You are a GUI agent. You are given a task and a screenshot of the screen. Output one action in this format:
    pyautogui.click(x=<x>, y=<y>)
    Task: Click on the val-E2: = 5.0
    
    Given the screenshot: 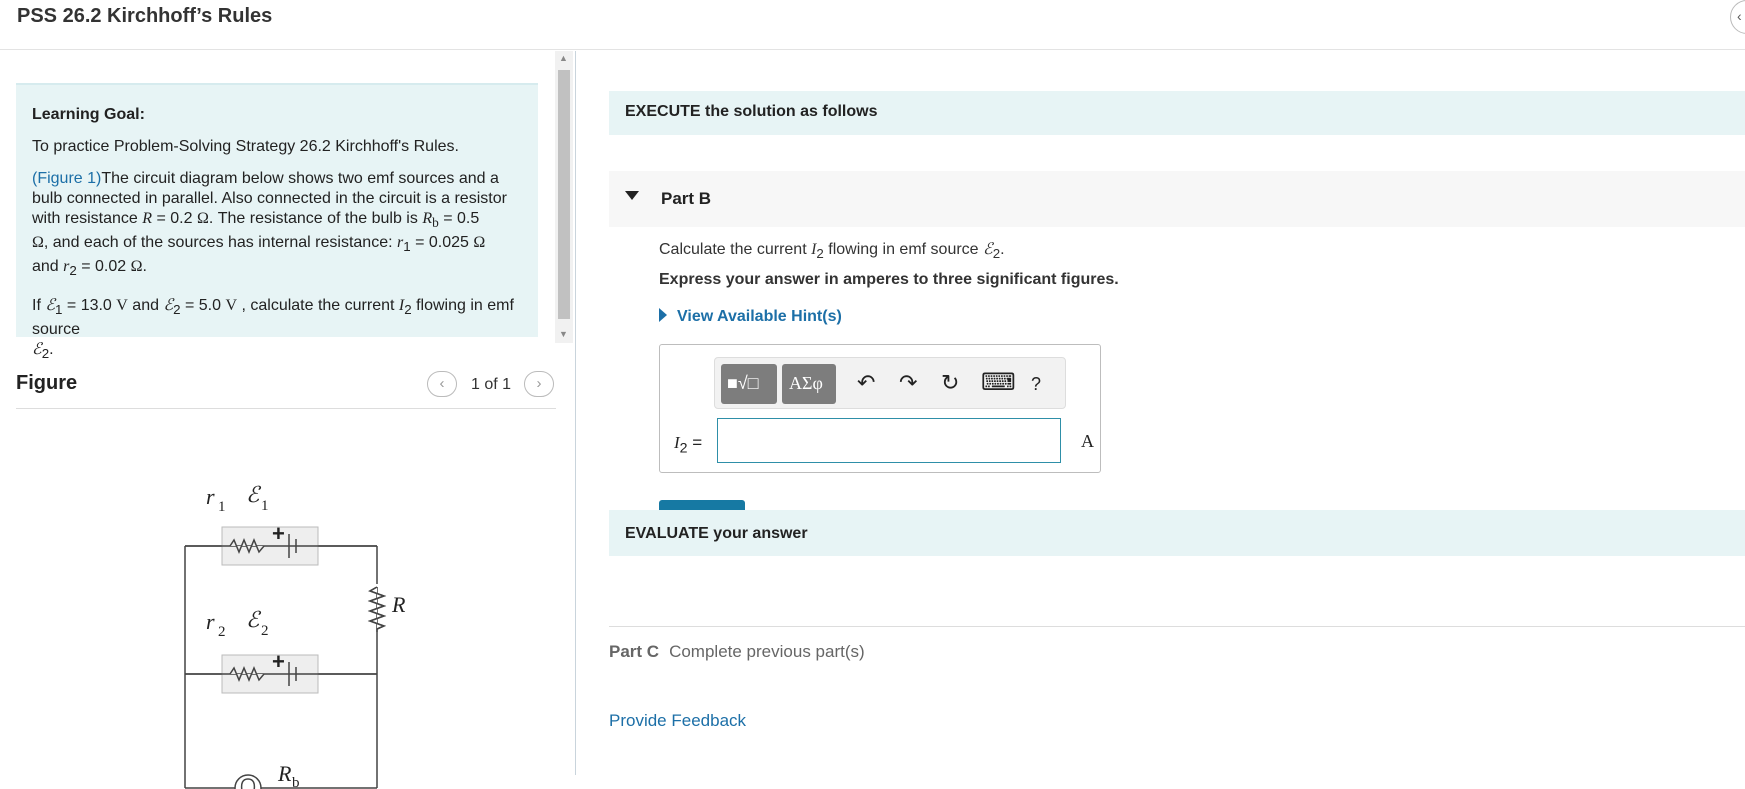 What is the action you would take?
    pyautogui.click(x=203, y=305)
    